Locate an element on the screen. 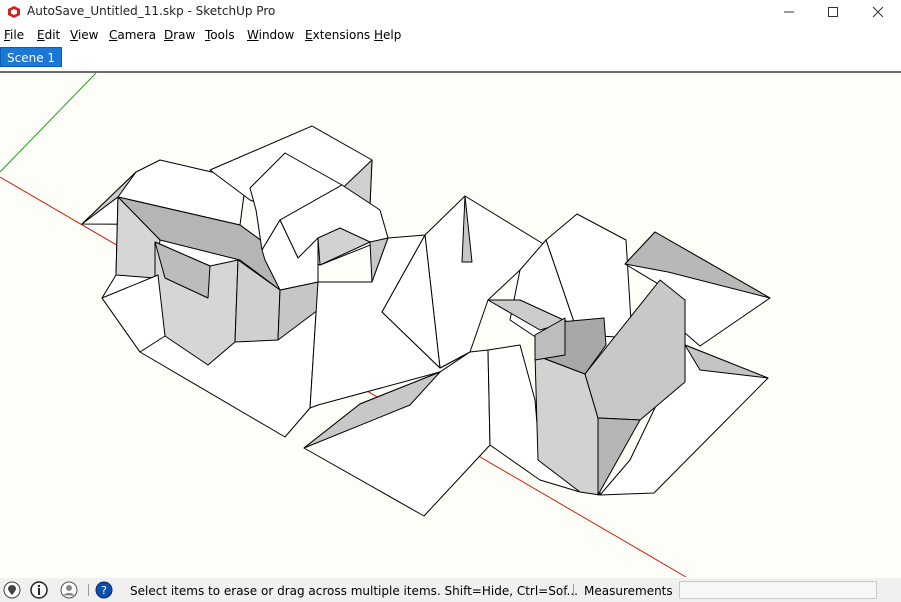  menu-draw: Draw is located at coordinates (179, 35).